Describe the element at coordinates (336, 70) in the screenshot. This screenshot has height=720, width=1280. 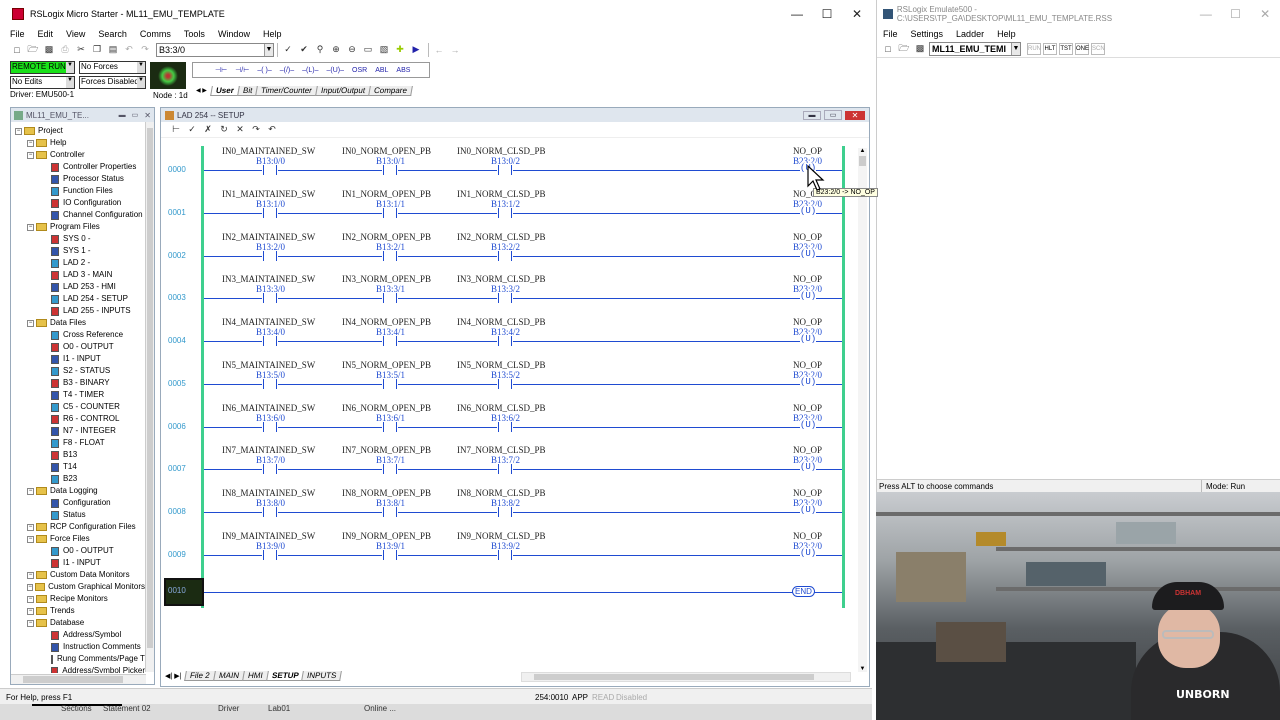
I see `instruction-button: –(U)–` at that location.